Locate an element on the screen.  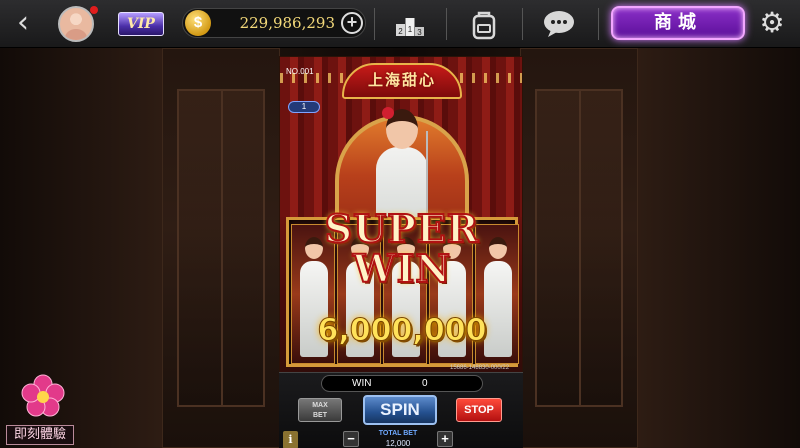
svg-text: 1 is located at coordinates (410, 29).